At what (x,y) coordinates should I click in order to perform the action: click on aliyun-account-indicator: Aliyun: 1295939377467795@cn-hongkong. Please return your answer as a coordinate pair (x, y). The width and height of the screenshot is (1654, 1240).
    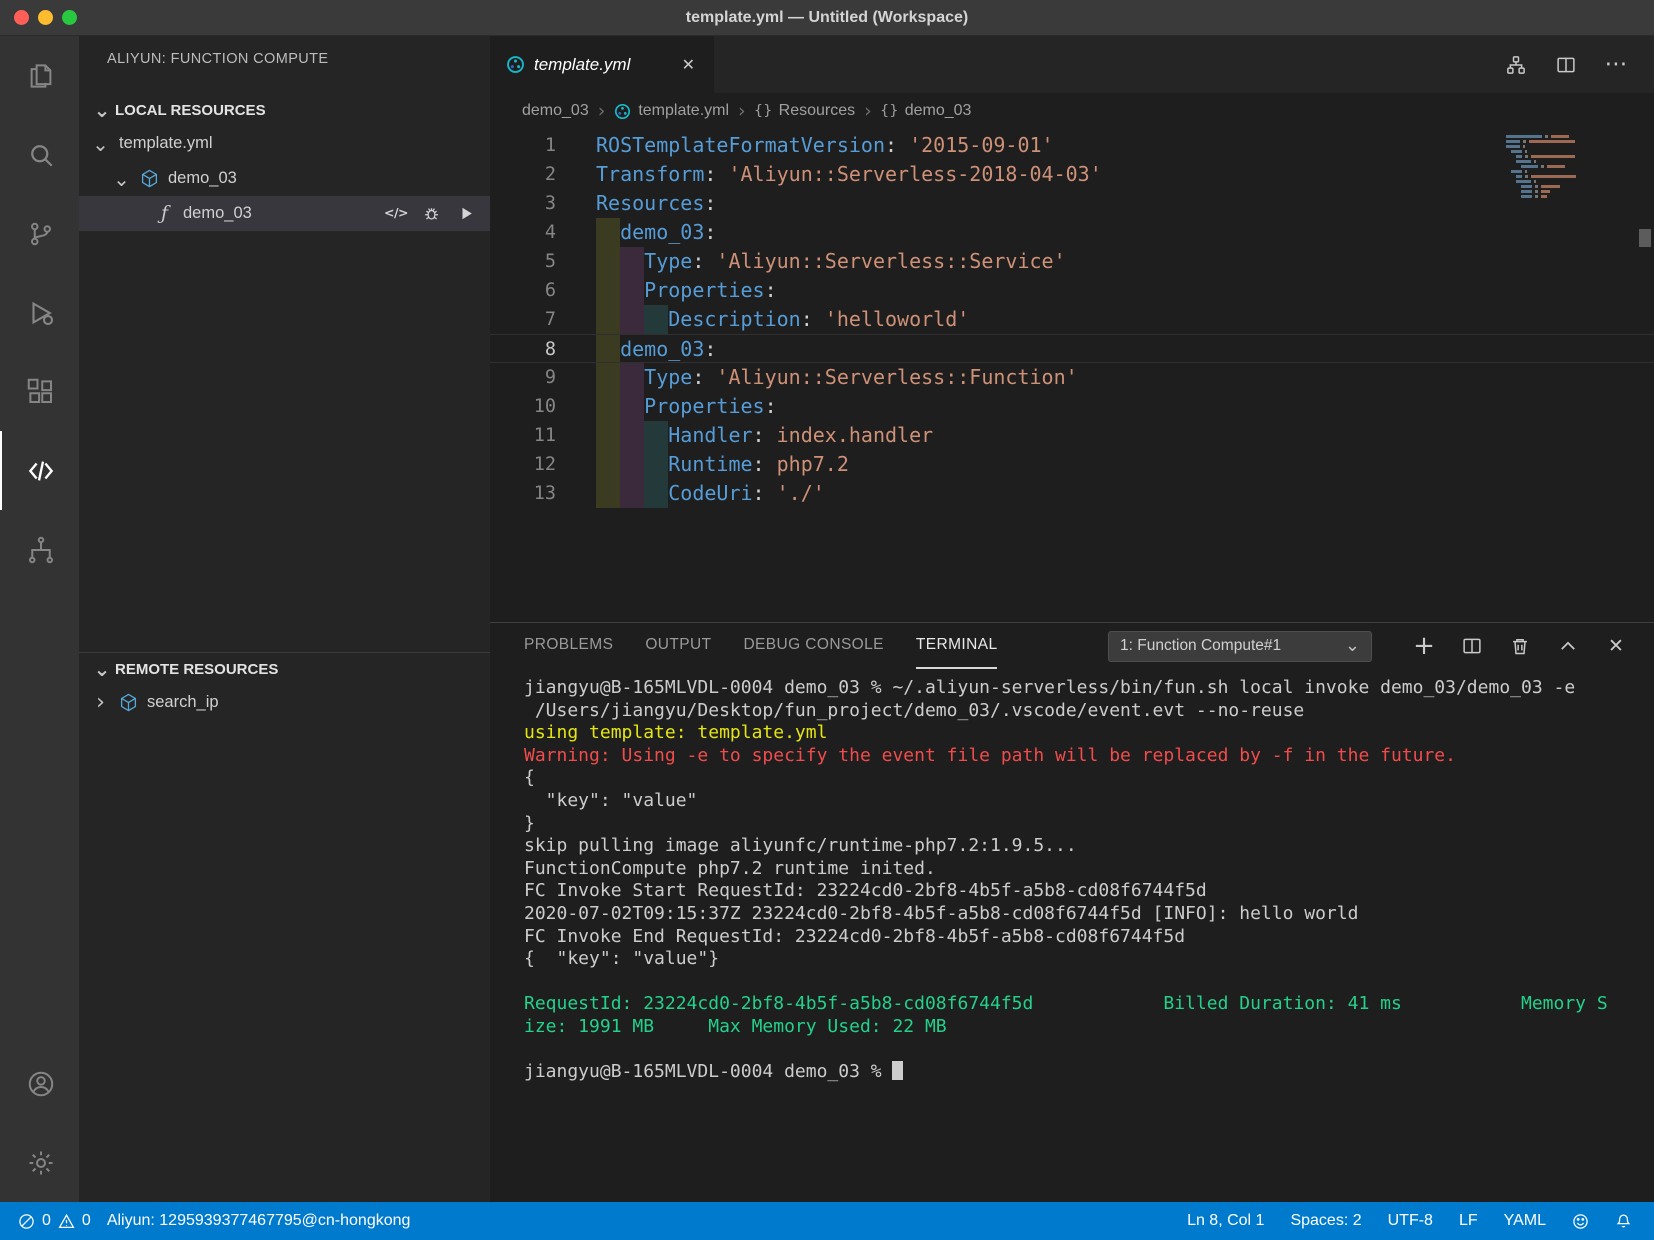
    Looking at the image, I should click on (259, 1221).